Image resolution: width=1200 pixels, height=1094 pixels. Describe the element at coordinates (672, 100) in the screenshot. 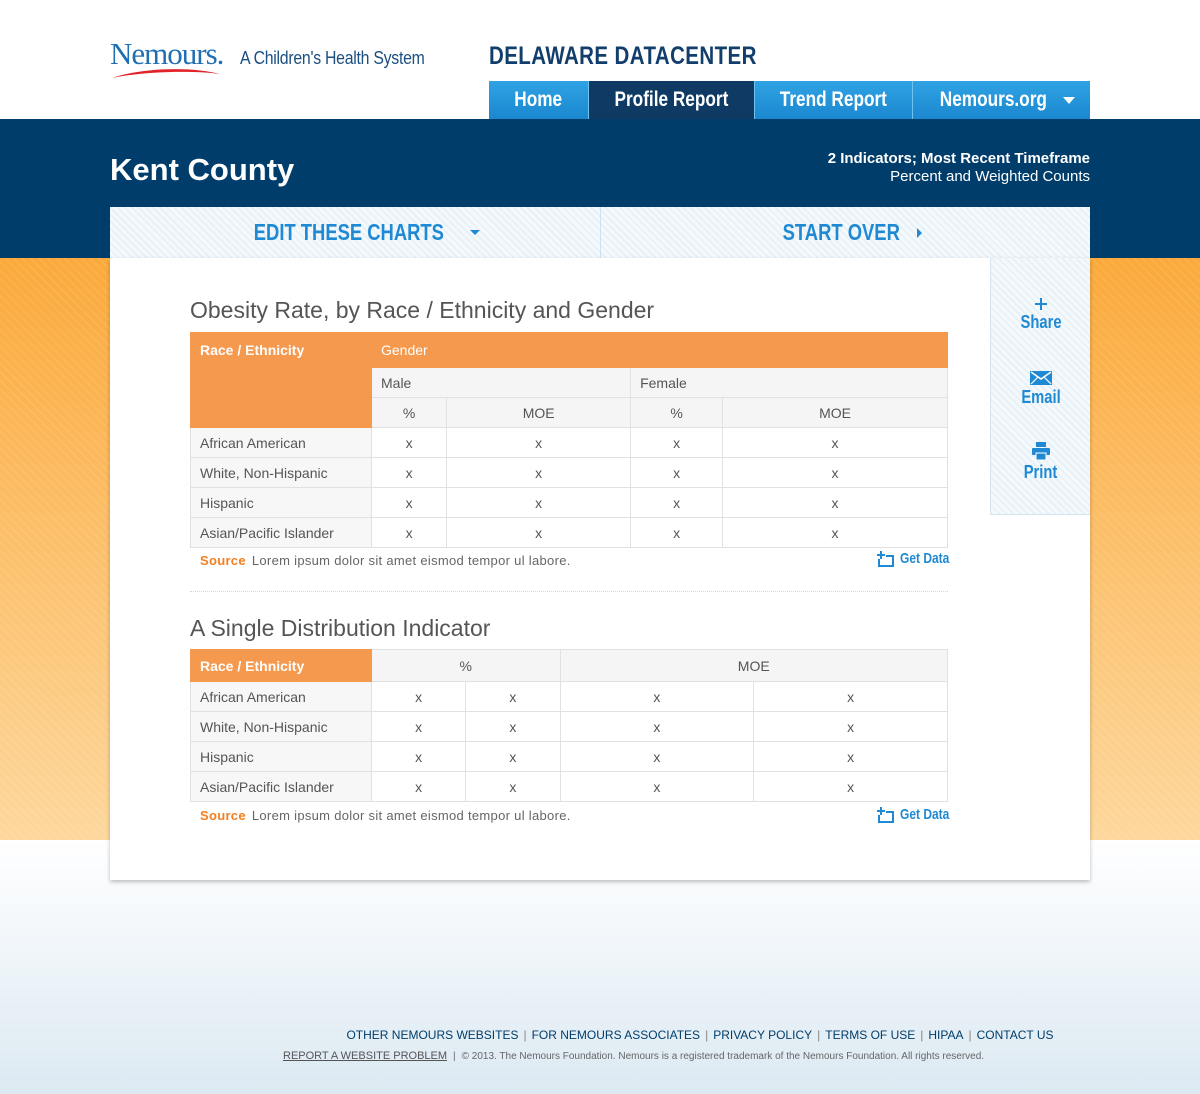

I see `nav-tab-profile-report: Profile Report` at that location.